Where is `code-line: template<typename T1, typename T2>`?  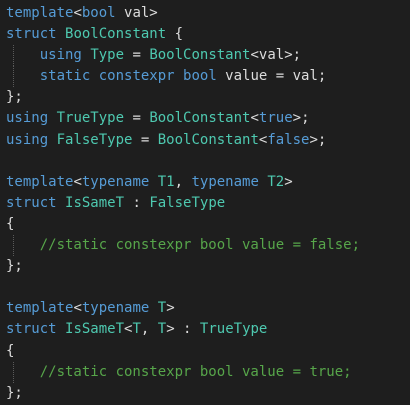
code-line: template<typename T1, typename T2> is located at coordinates (205, 182).